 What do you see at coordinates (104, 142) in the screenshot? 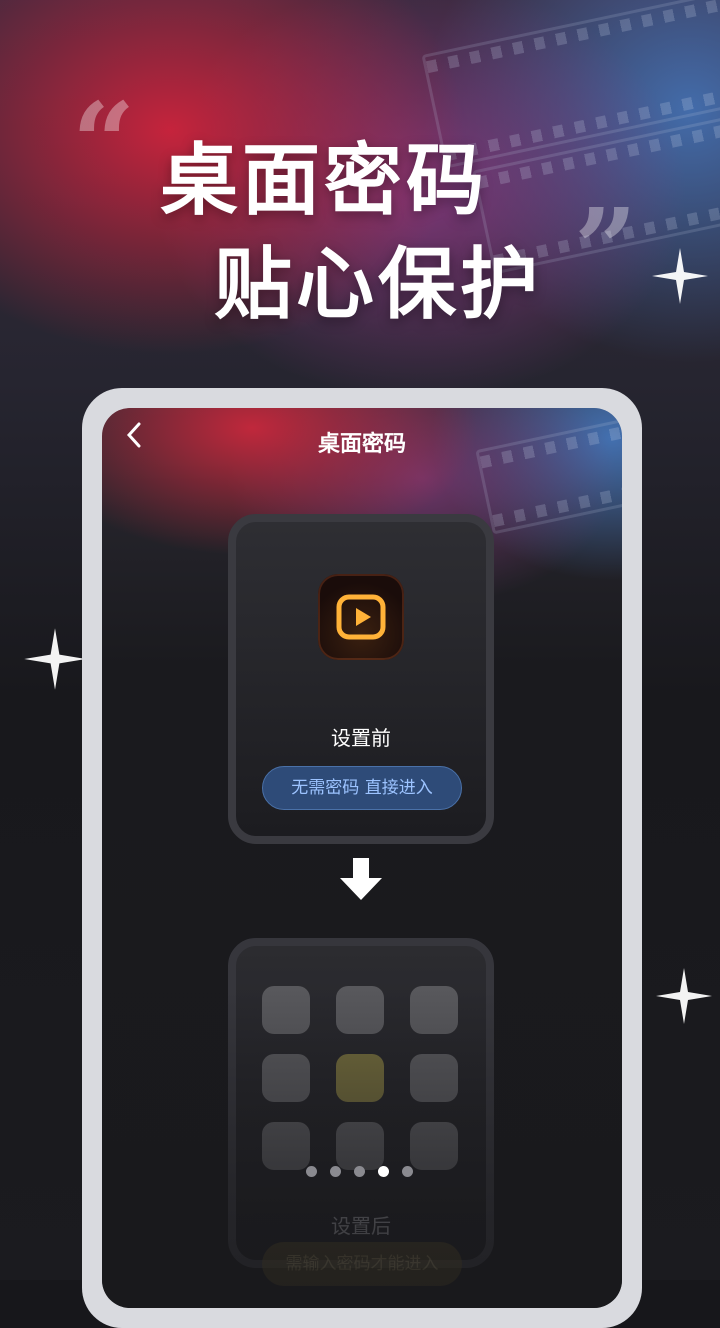
I see `open-quote-mark: “` at bounding box center [104, 142].